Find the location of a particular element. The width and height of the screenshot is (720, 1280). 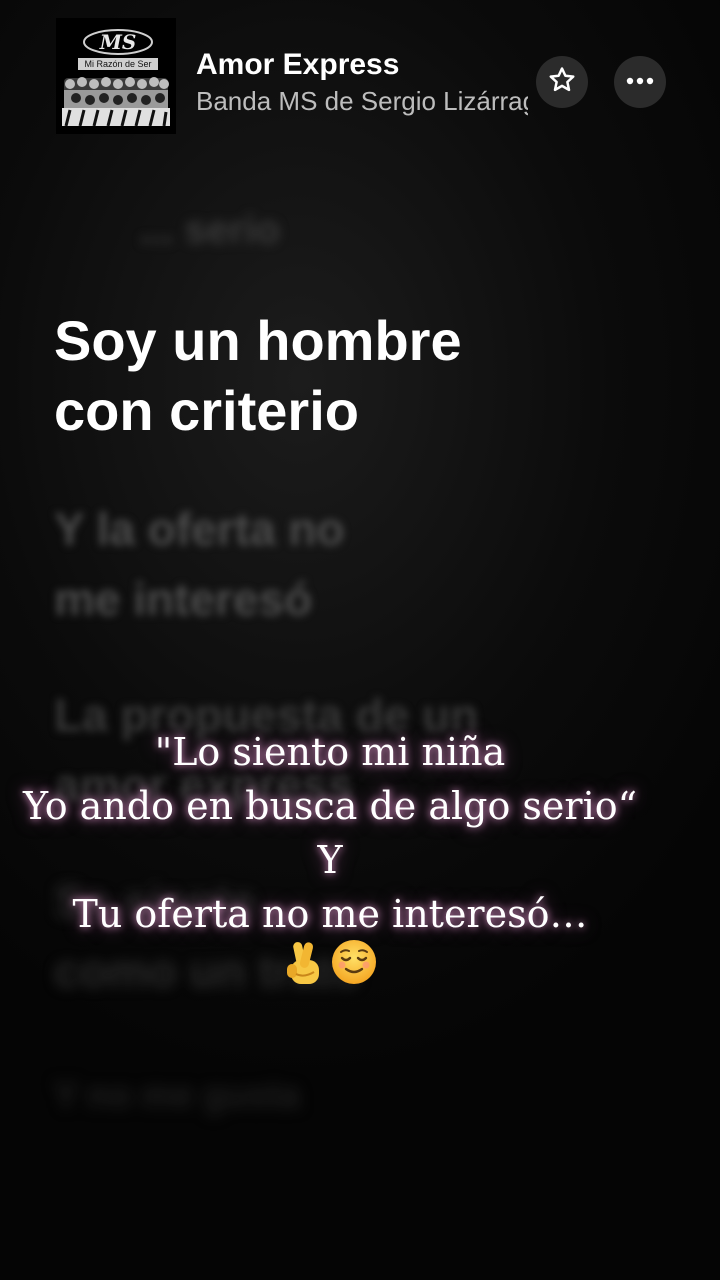

album-logo-text: MS is located at coordinates (118, 42).